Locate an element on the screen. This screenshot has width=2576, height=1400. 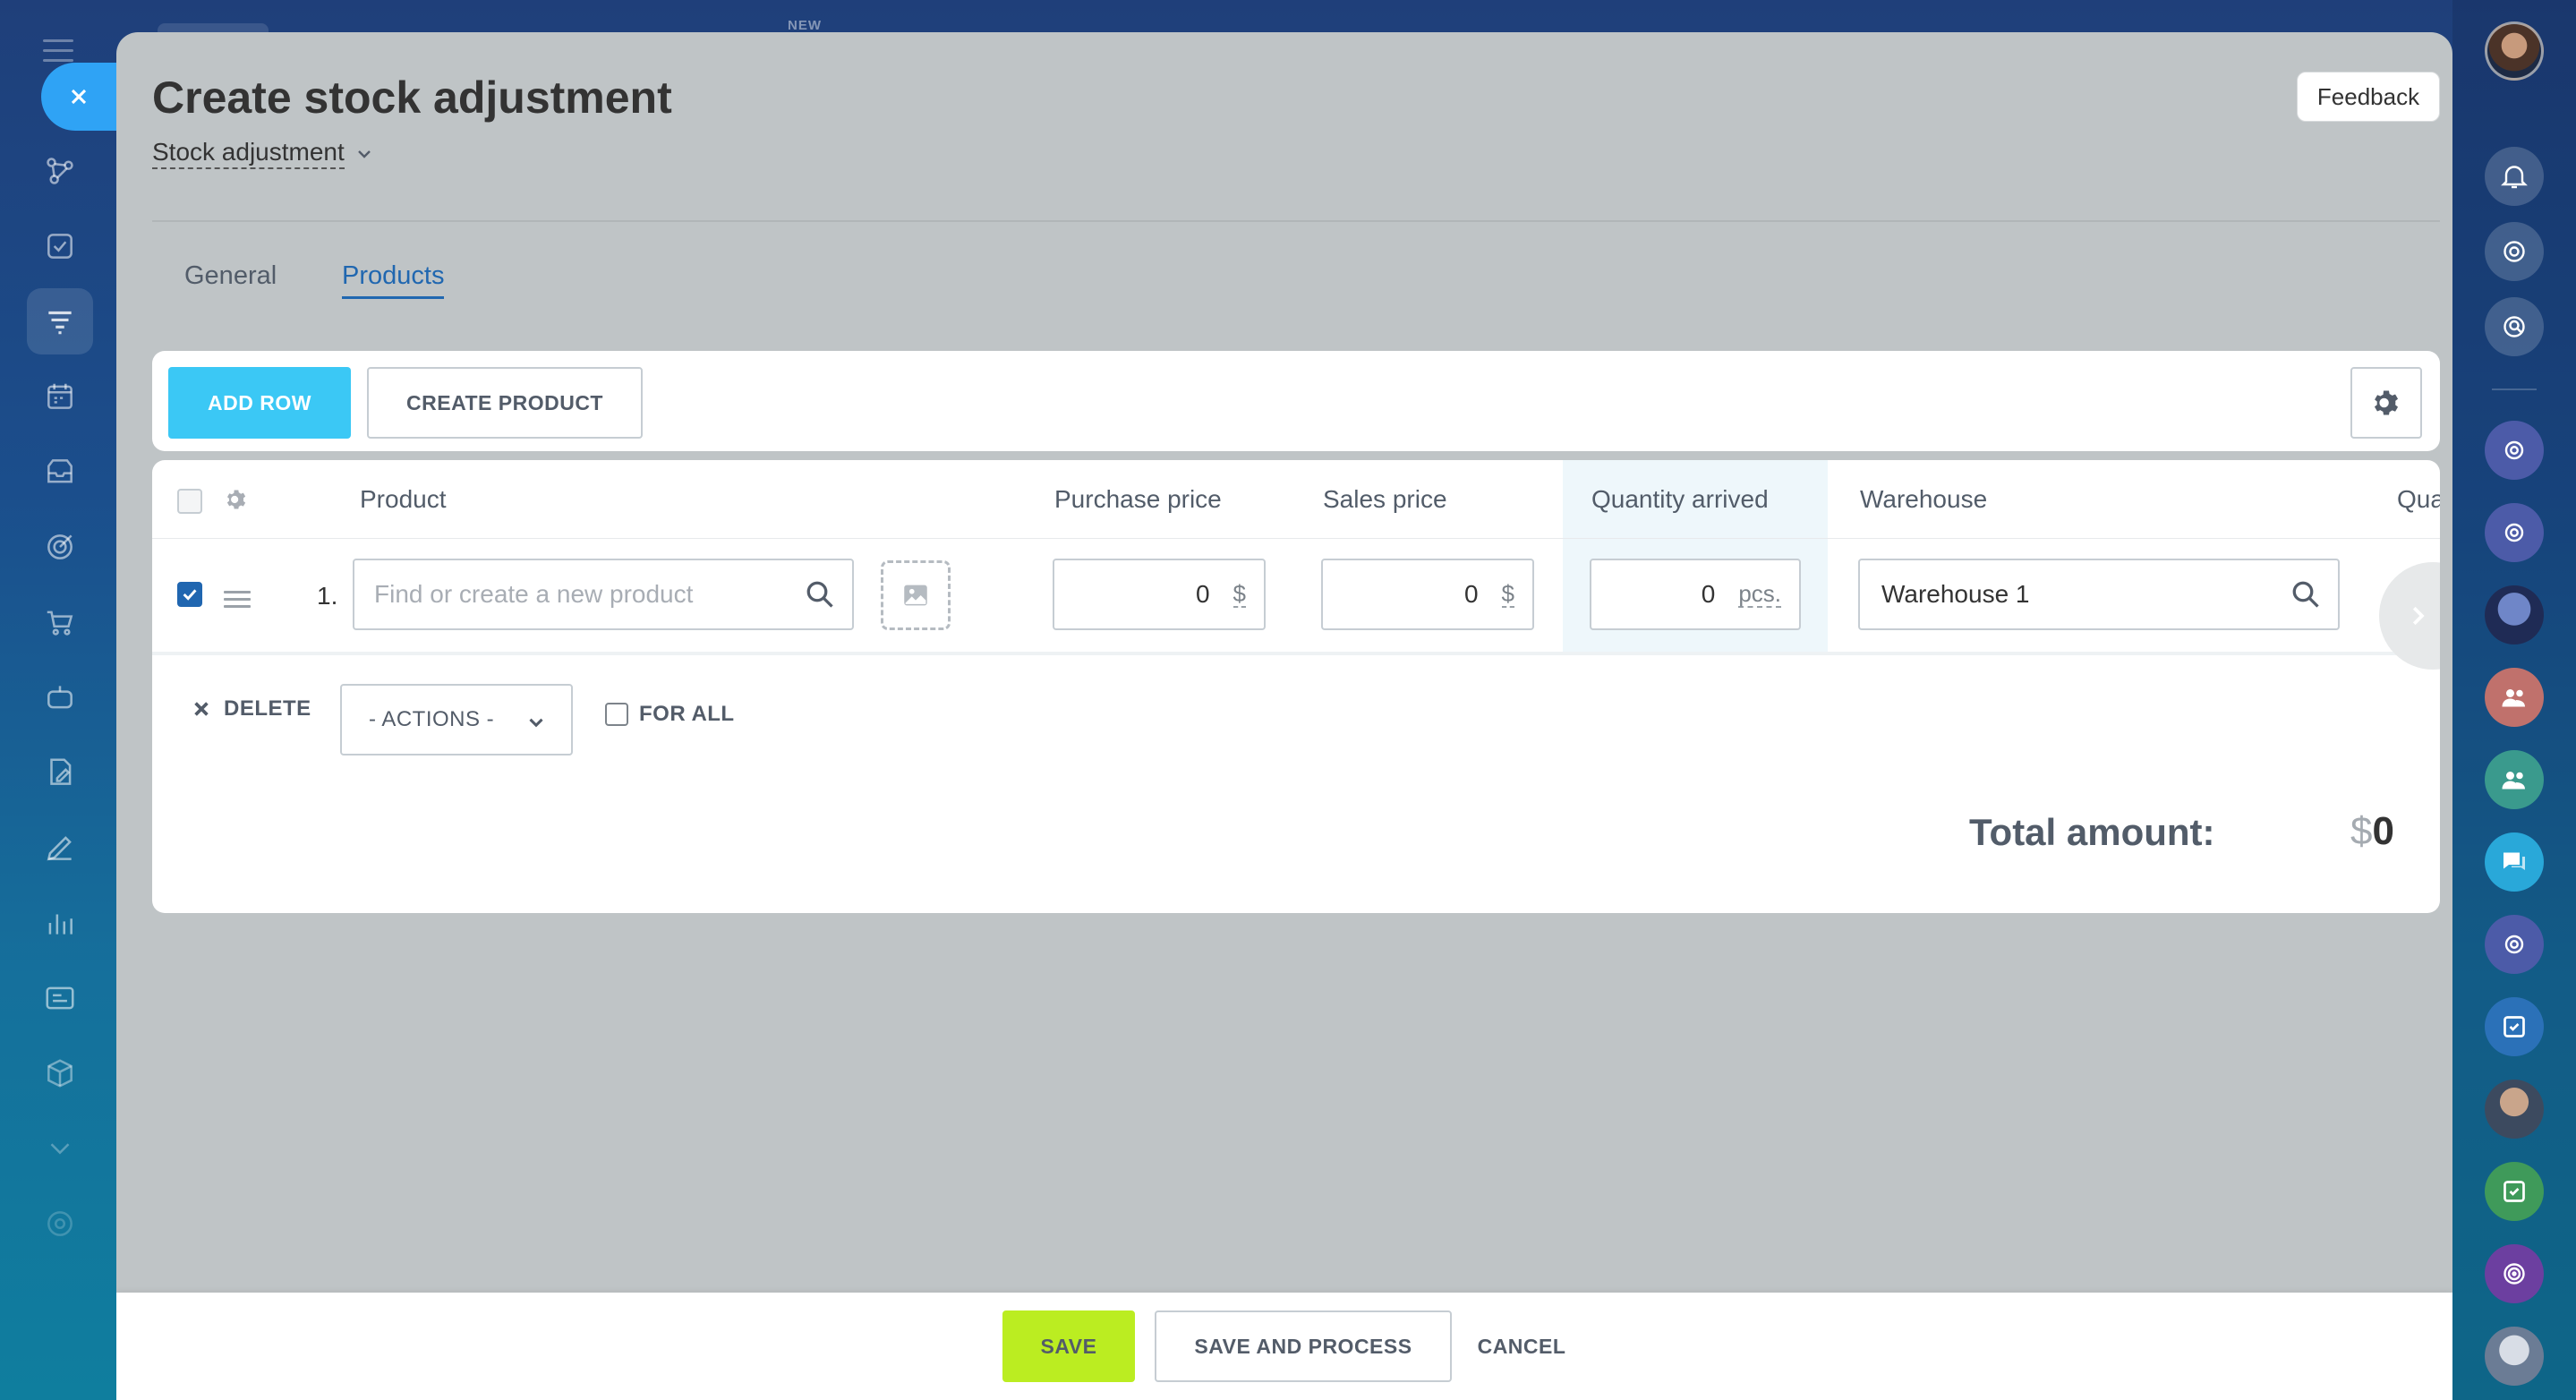
sales-currency-selector: $ is located at coordinates (1507, 594).